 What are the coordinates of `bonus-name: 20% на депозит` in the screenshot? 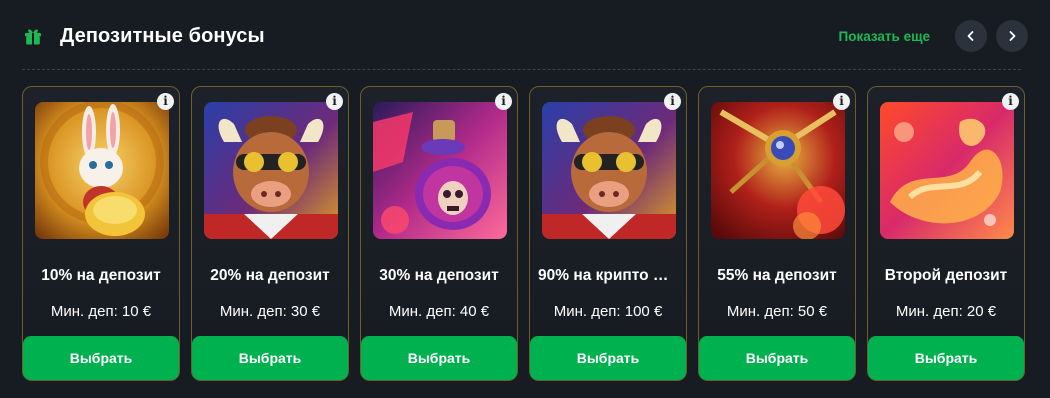 It's located at (270, 275).